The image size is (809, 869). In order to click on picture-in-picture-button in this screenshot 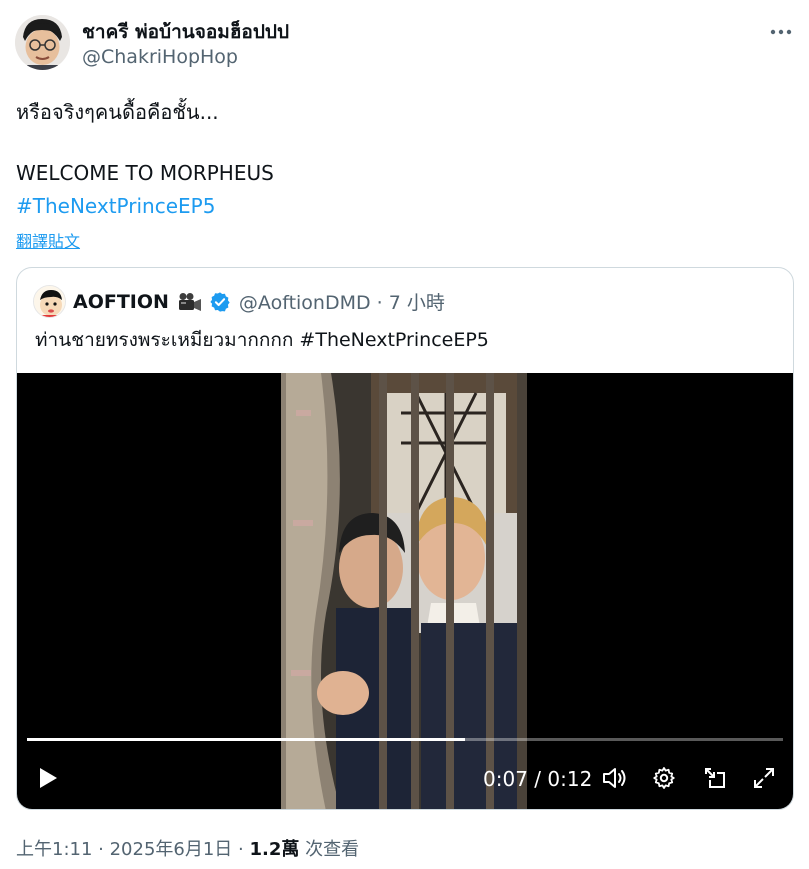, I will do `click(715, 780)`.